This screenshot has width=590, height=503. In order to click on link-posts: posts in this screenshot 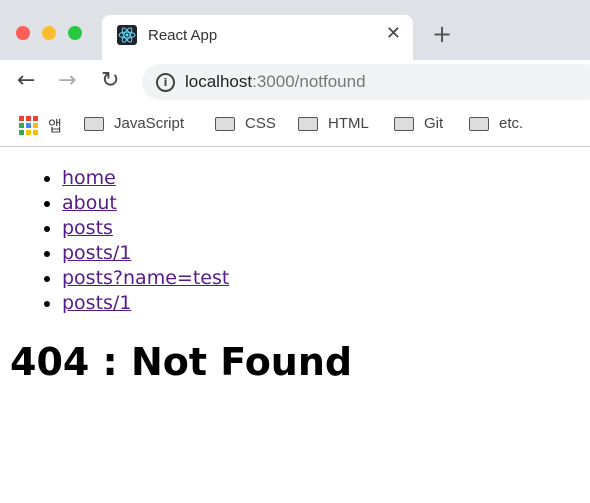, I will do `click(87, 228)`.